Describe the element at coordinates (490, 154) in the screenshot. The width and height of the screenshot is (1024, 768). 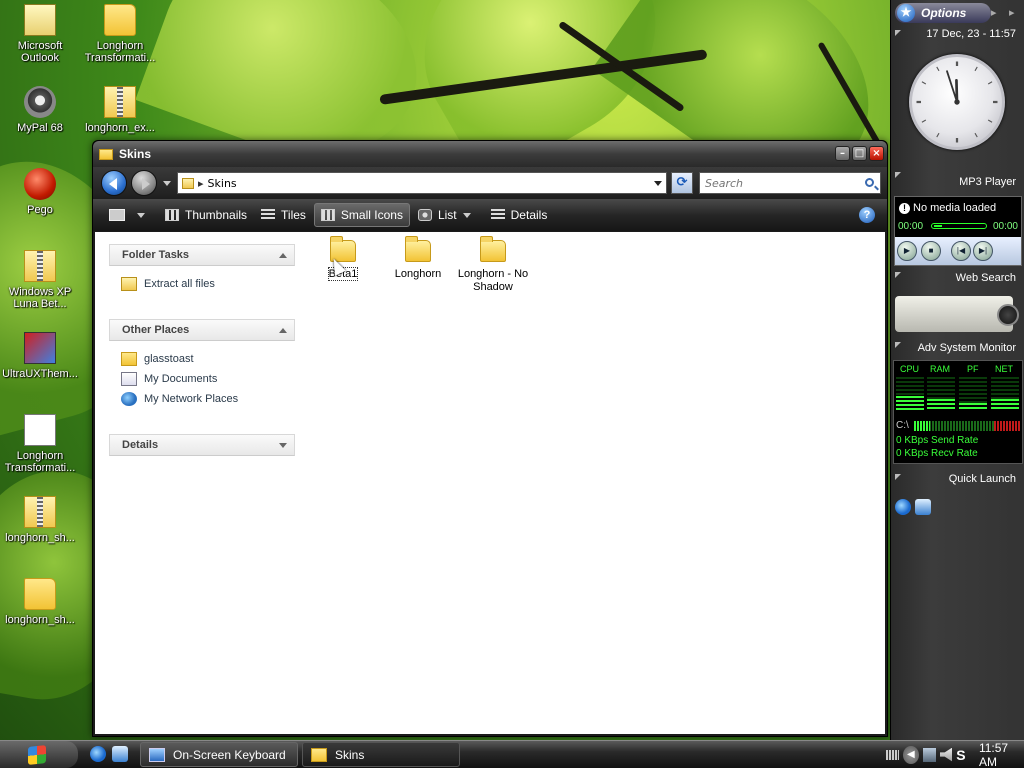
I see `title-bar: Skins` at that location.